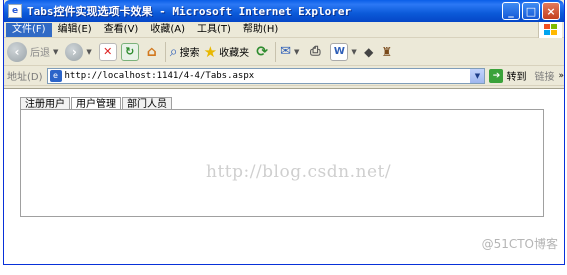 The width and height of the screenshot is (567, 275). Describe the element at coordinates (29, 29) in the screenshot. I see `menu-file: 文件(F)` at that location.